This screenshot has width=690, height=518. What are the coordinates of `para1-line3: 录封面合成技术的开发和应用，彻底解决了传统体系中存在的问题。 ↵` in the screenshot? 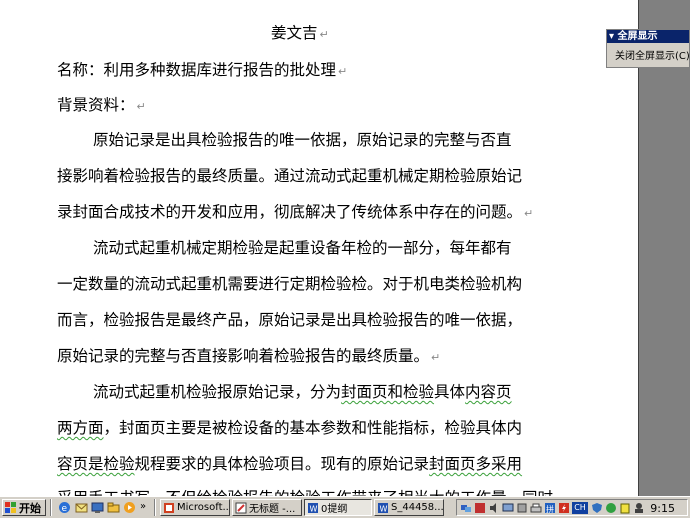 It's located at (295, 212).